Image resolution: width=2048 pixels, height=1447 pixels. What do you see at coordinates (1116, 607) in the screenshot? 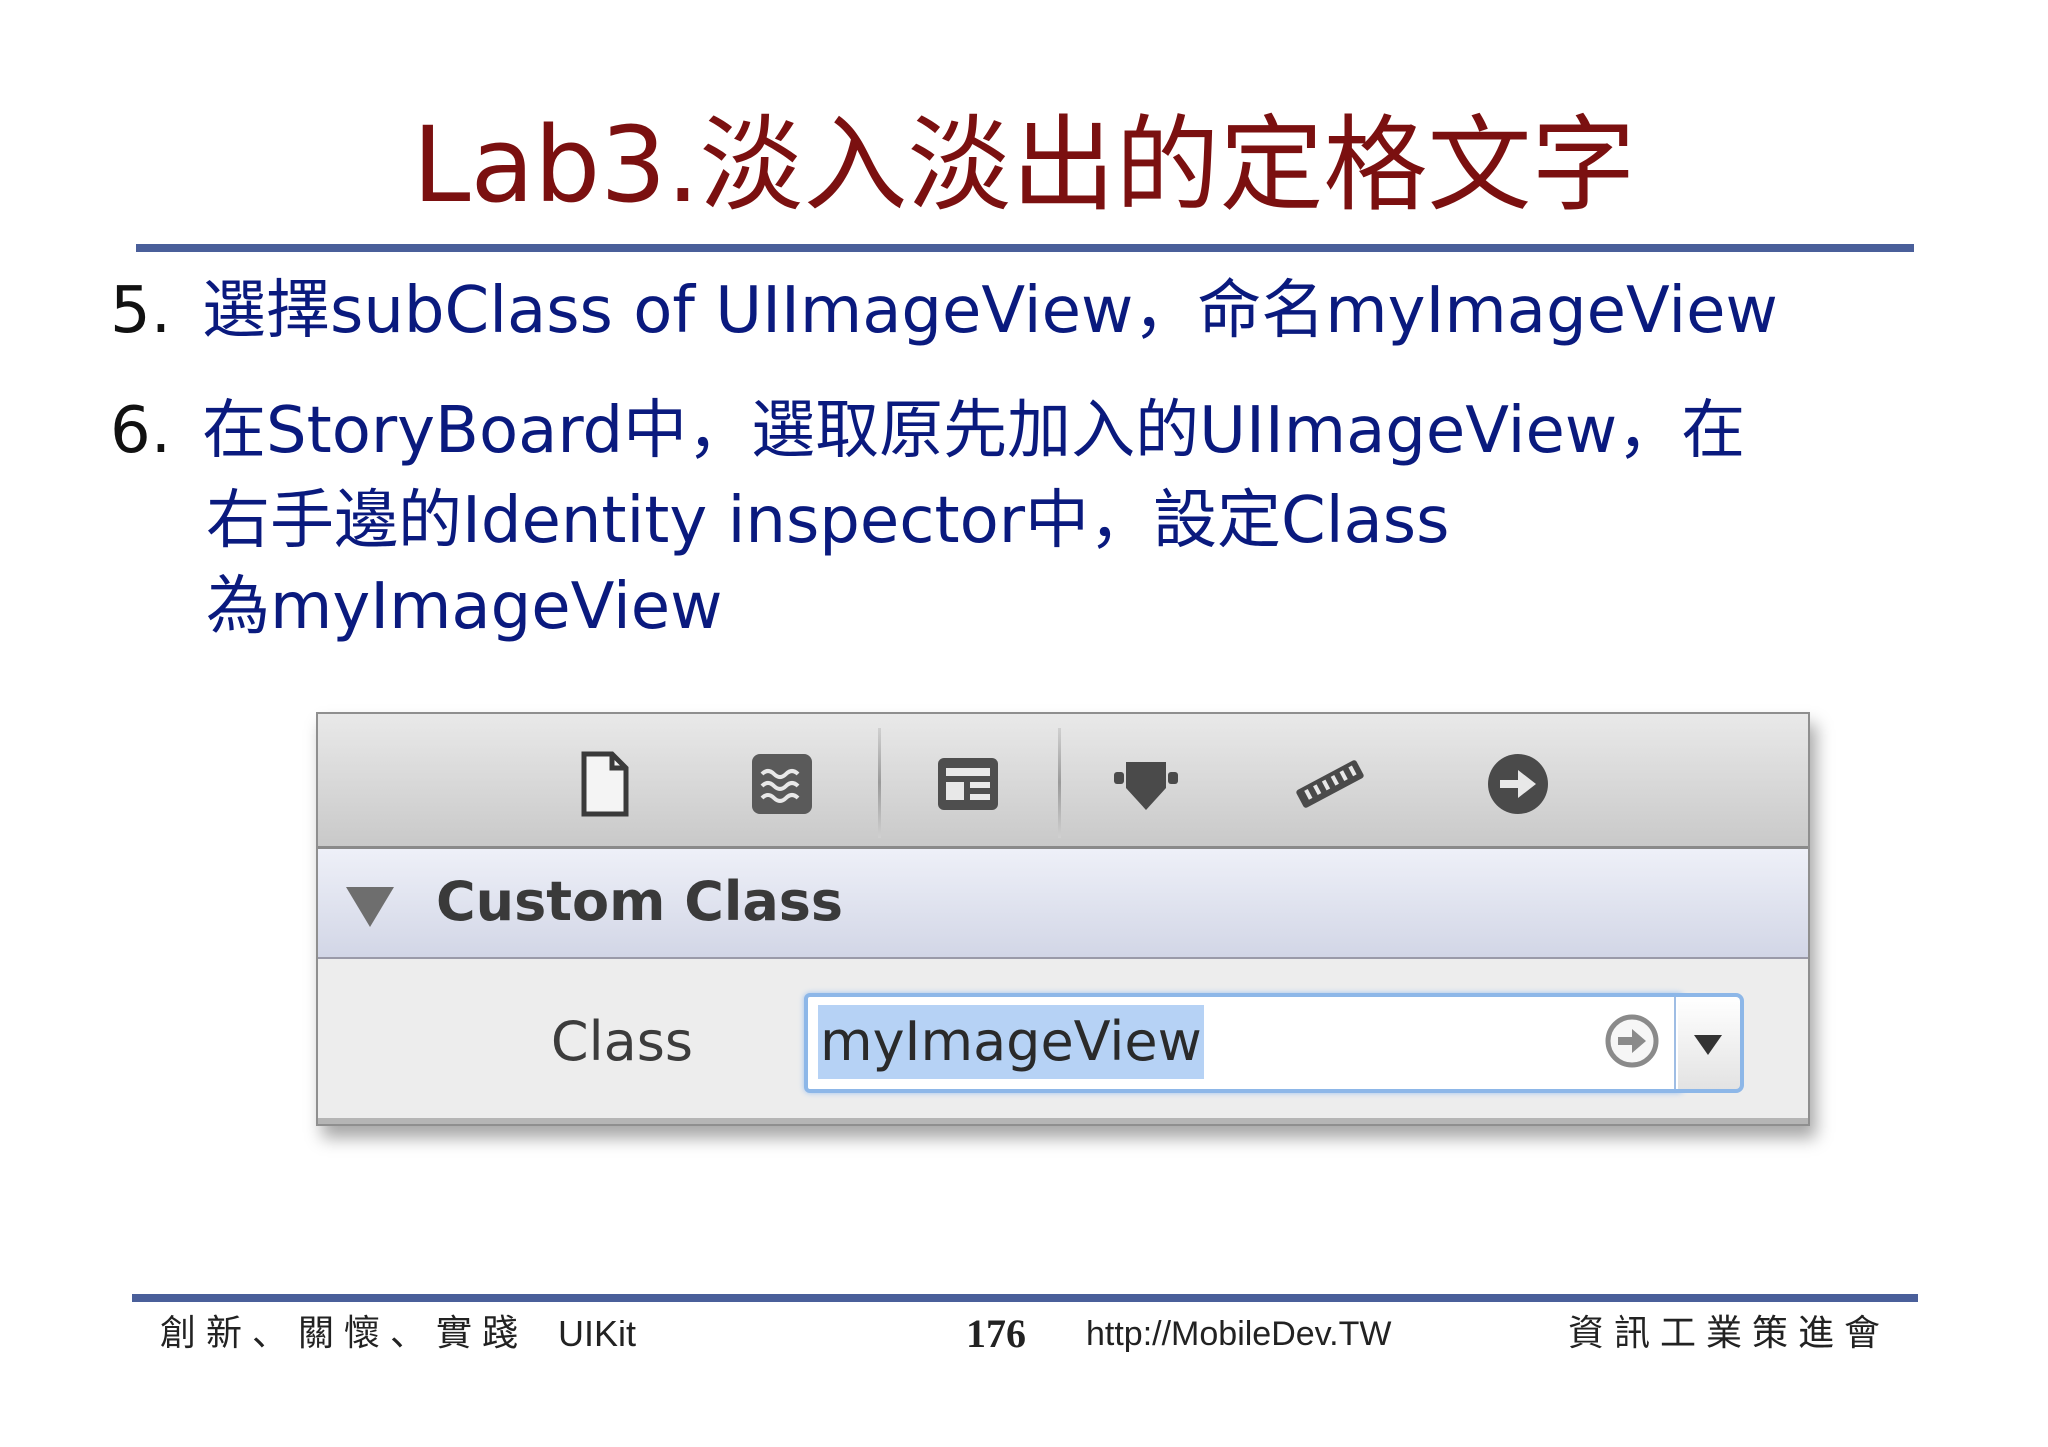
I see `step-6-line-3: 為myImageView` at bounding box center [1116, 607].